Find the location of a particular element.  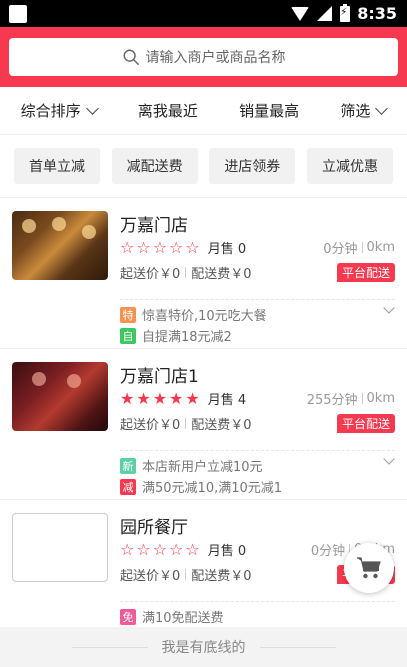

status-time: 8:35 is located at coordinates (377, 13).